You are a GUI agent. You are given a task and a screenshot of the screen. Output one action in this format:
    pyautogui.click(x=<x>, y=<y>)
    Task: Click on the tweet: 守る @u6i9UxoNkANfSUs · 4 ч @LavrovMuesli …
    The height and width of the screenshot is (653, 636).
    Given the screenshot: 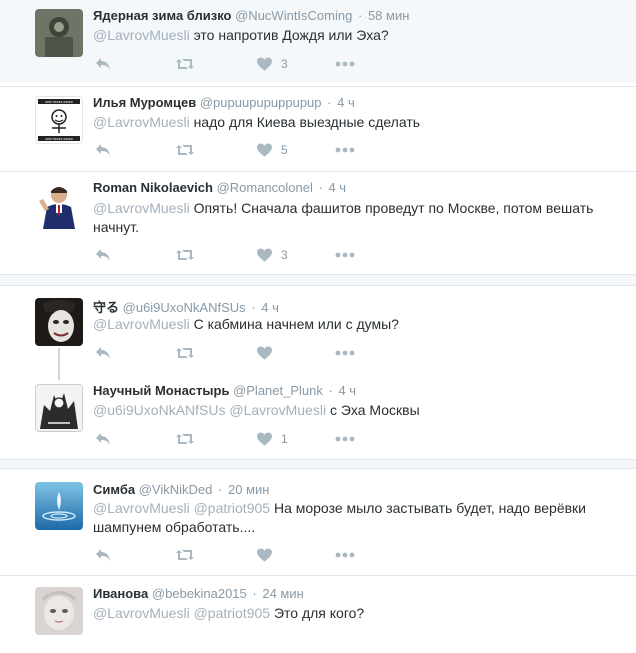 What is the action you would take?
    pyautogui.click(x=318, y=329)
    